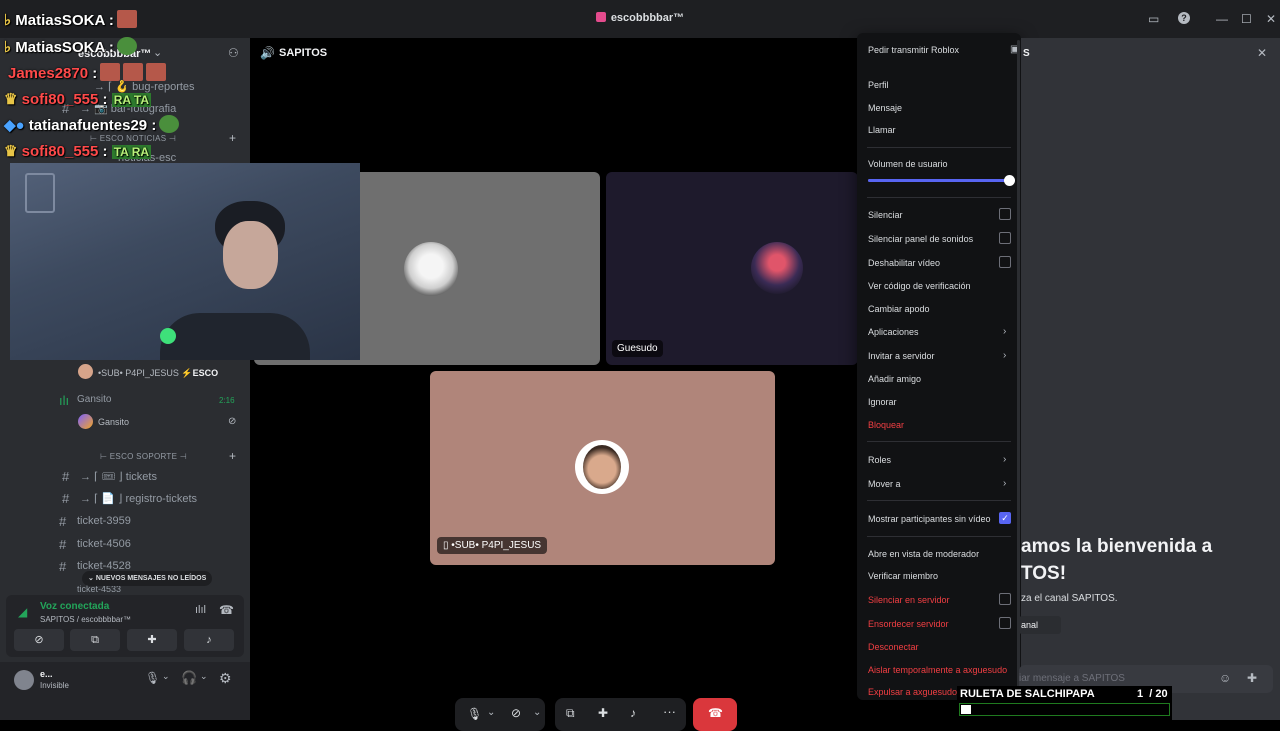  Describe the element at coordinates (939, 623) in the screenshot. I see `menu-server-deafen: Ensordecer servidor` at that location.